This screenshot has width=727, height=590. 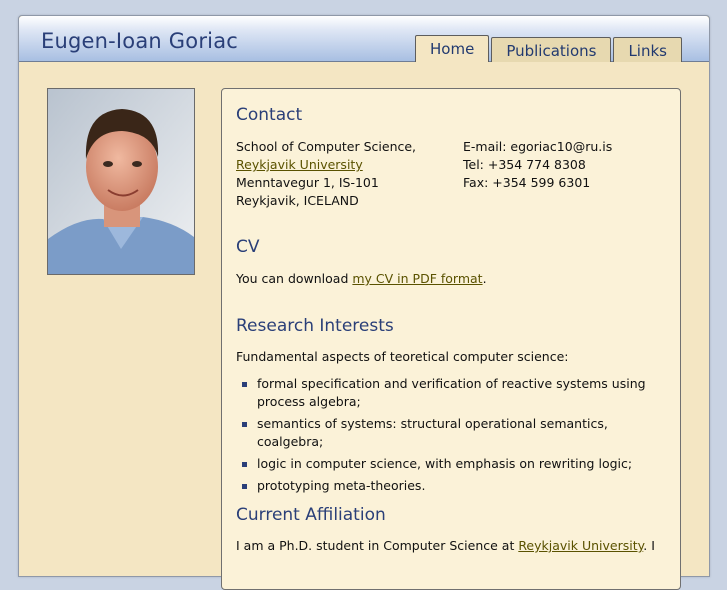 I want to click on tab-publications: Publications, so click(x=551, y=49).